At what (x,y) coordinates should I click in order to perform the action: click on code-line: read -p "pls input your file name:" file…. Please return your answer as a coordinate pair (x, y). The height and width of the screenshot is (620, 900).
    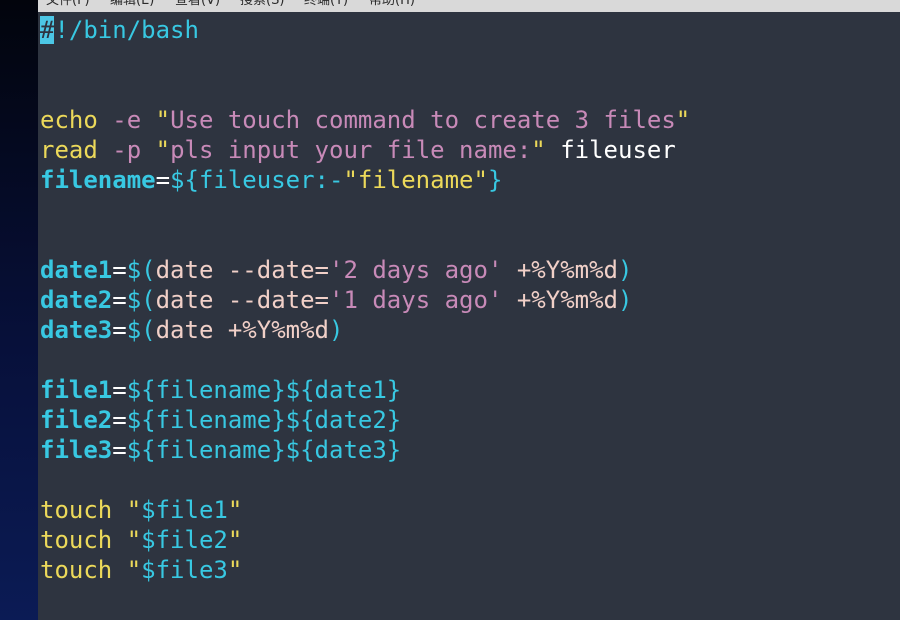
    Looking at the image, I should click on (365, 150).